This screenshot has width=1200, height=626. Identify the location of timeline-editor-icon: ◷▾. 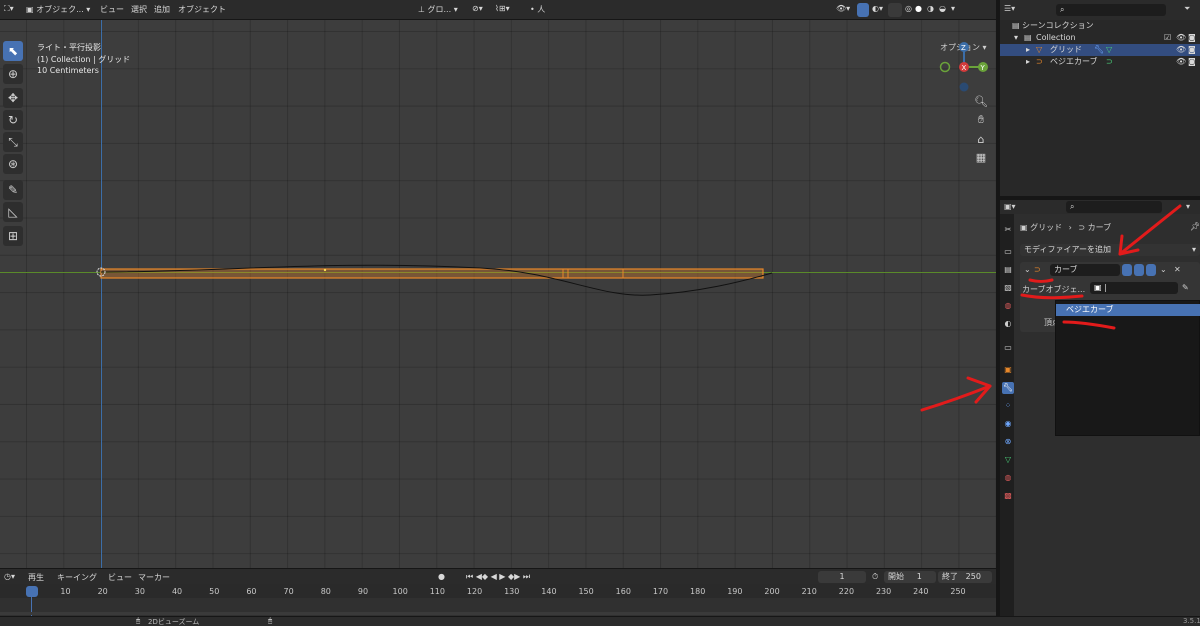
(9, 576).